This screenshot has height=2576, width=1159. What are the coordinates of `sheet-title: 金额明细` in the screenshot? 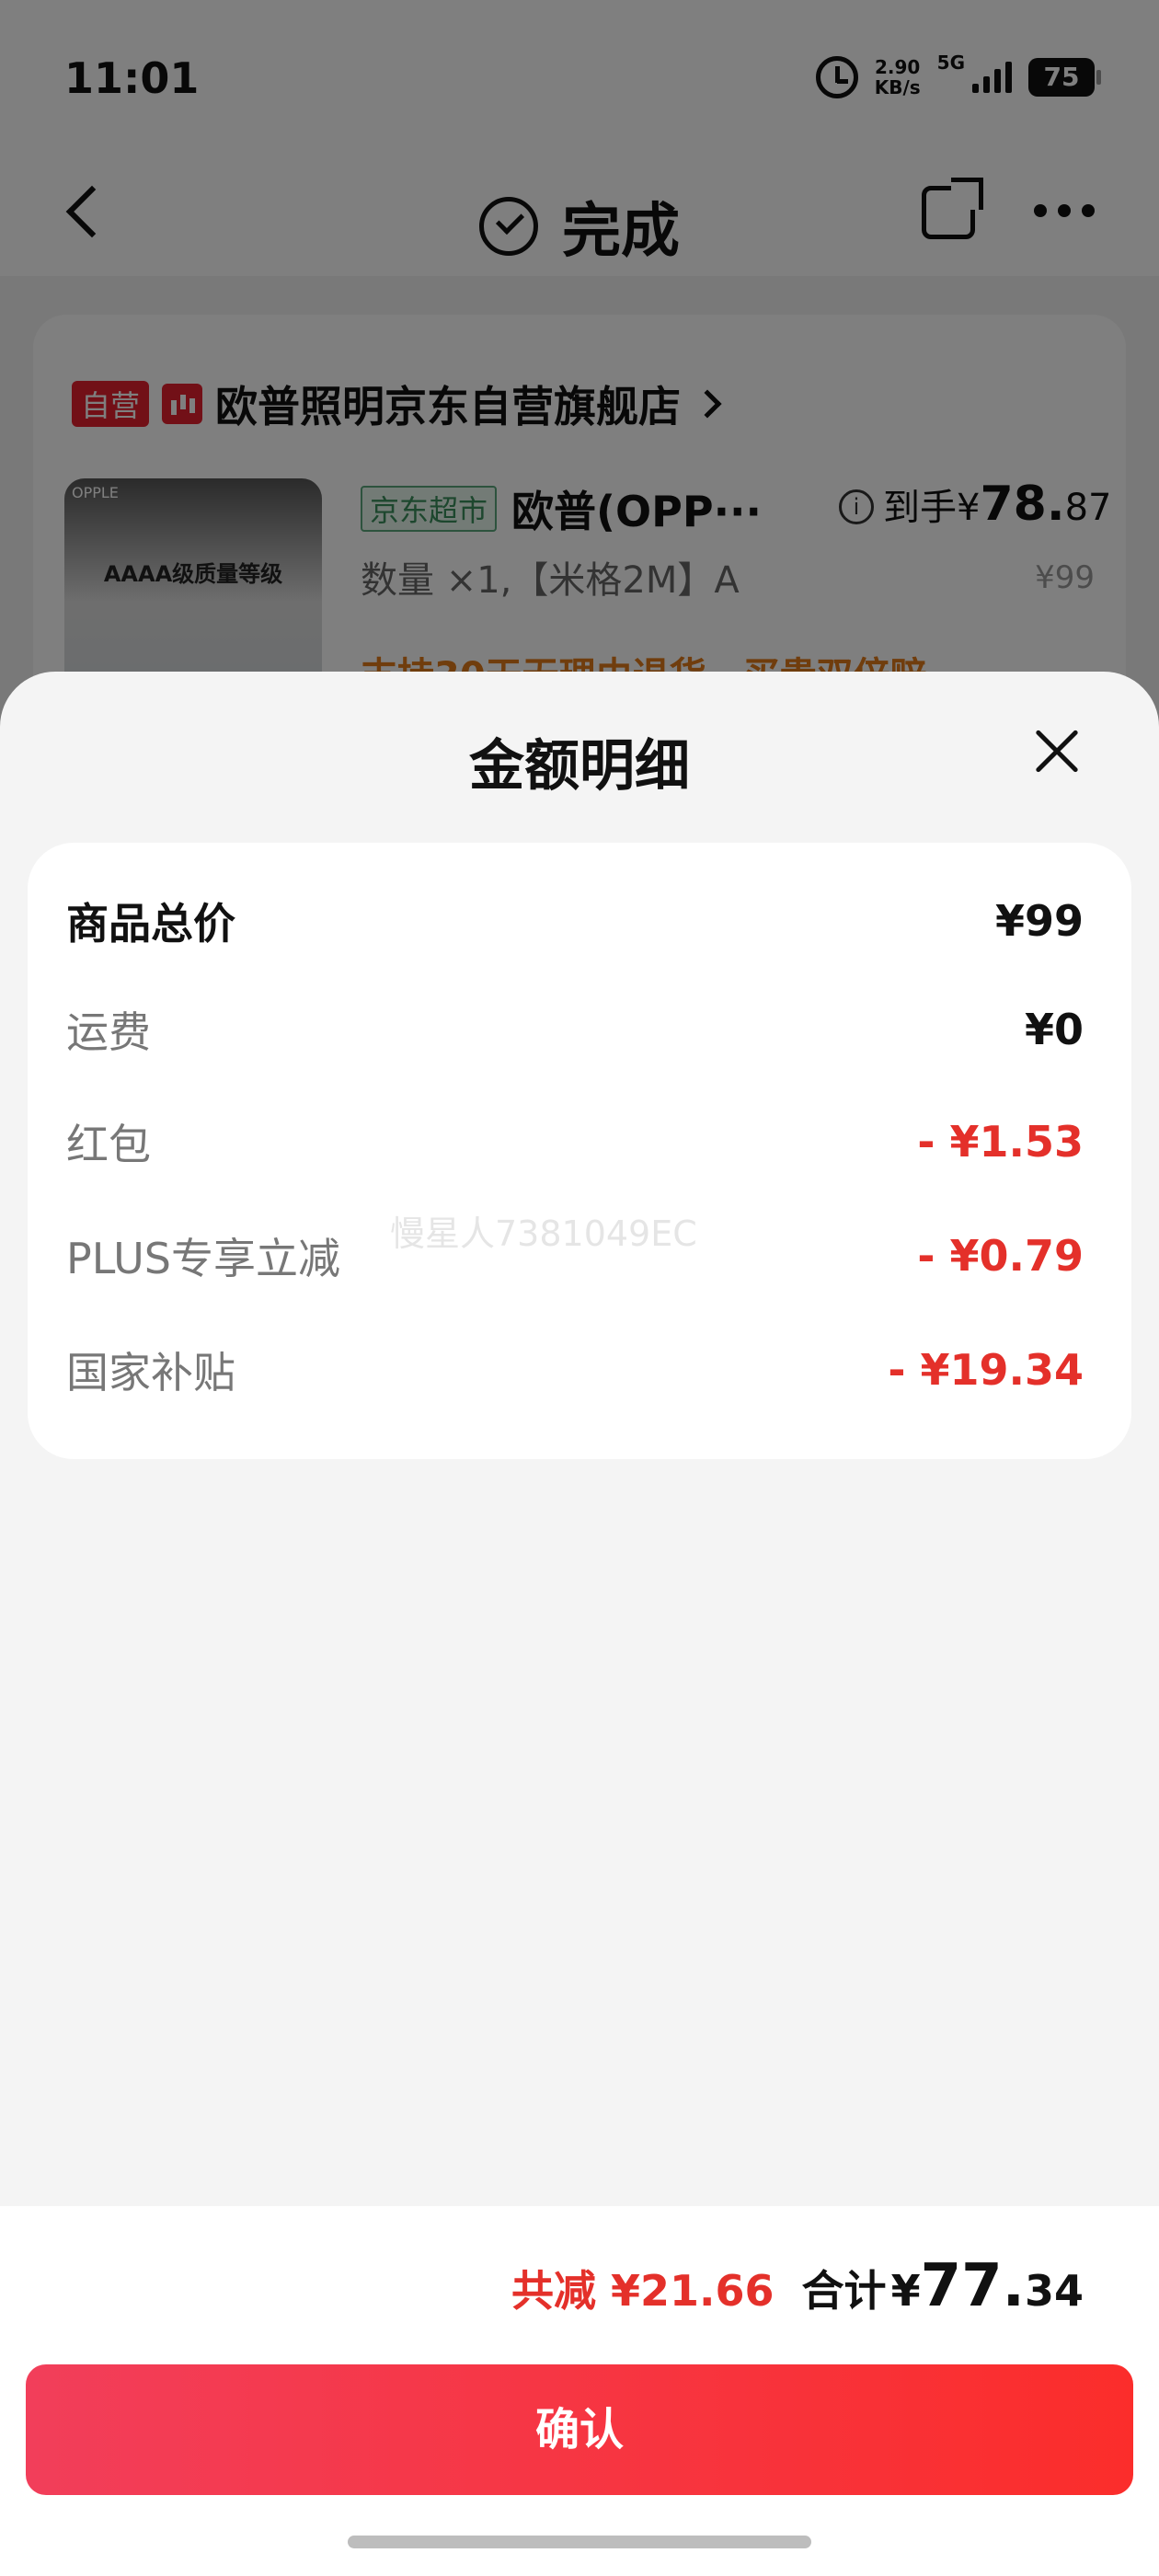 It's located at (579, 766).